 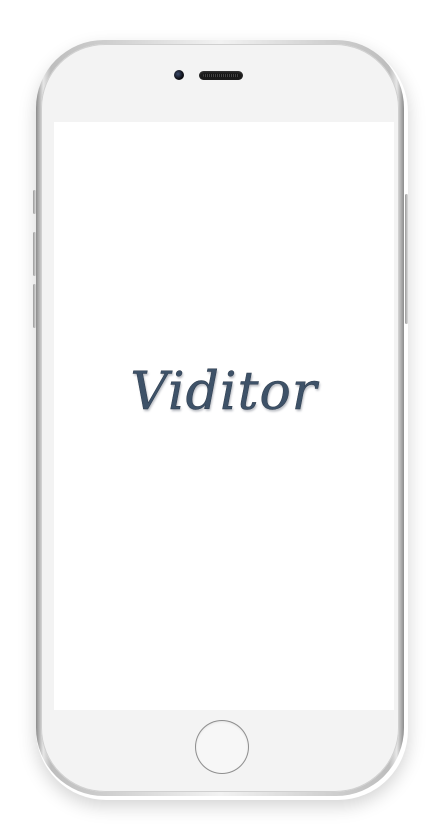 I want to click on front-camera-icon, so click(x=179, y=75).